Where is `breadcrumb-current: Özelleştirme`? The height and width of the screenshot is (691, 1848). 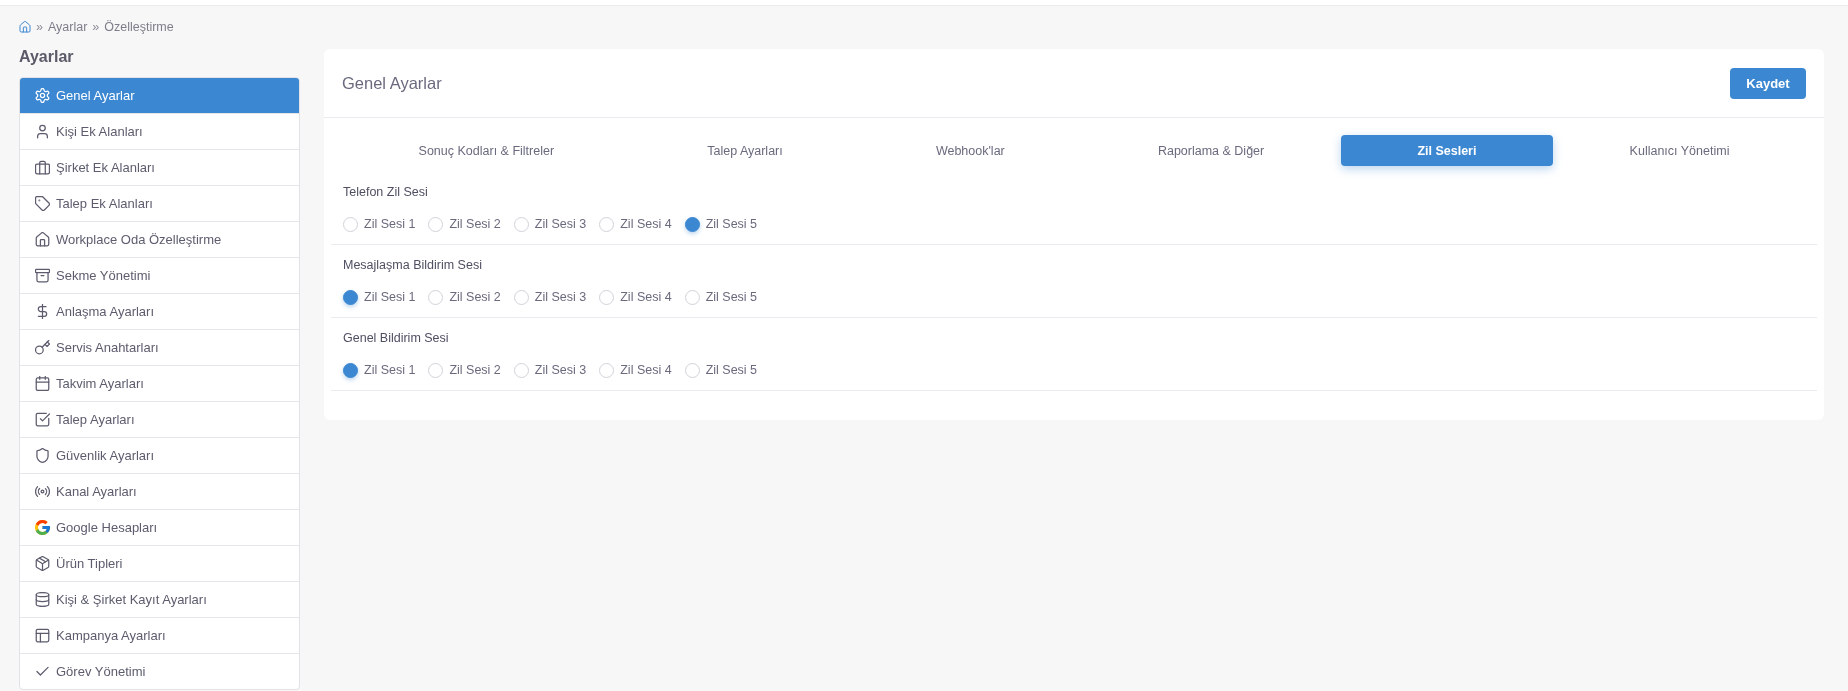 breadcrumb-current: Özelleştirme is located at coordinates (139, 27).